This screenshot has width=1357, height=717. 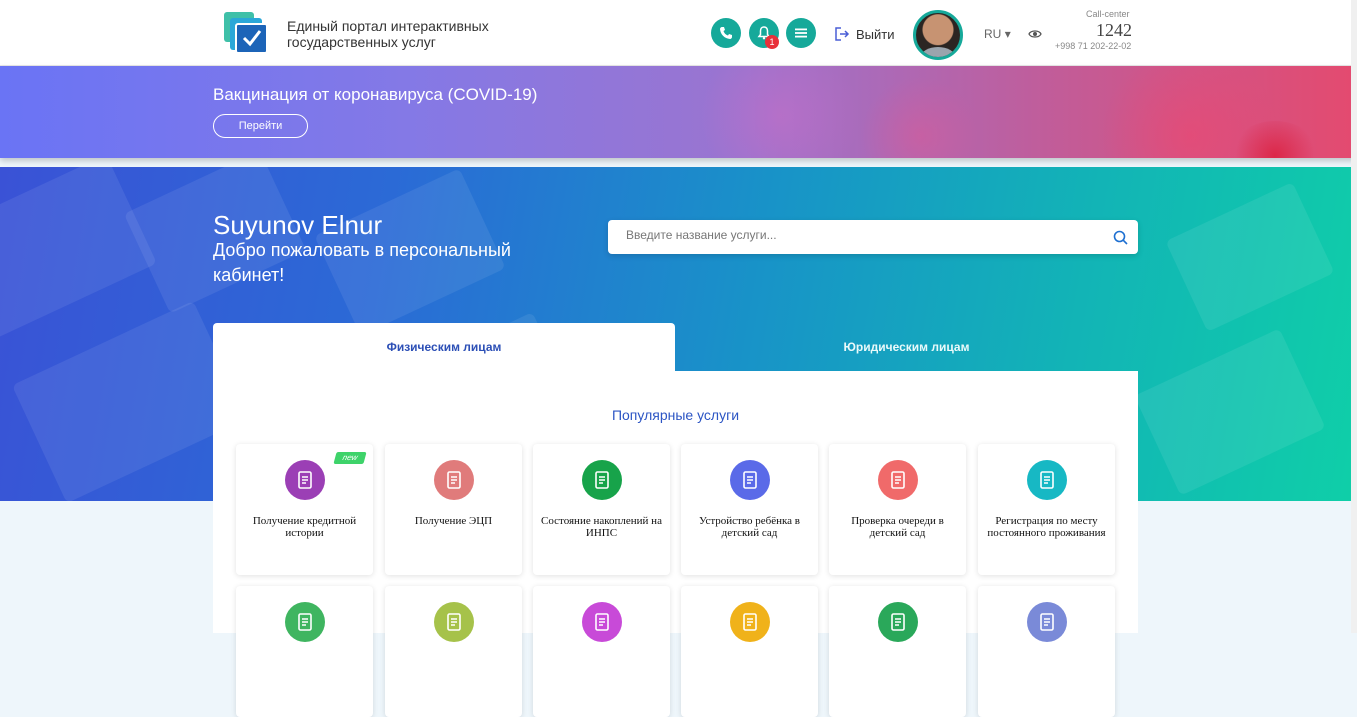 I want to click on service-card: Проверка очереди в детский сад, so click(x=897, y=509).